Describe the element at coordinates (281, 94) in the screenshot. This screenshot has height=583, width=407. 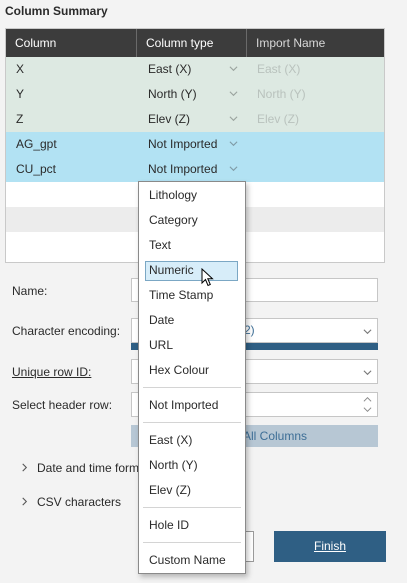
I see `cell-import-name: North (Y)` at that location.